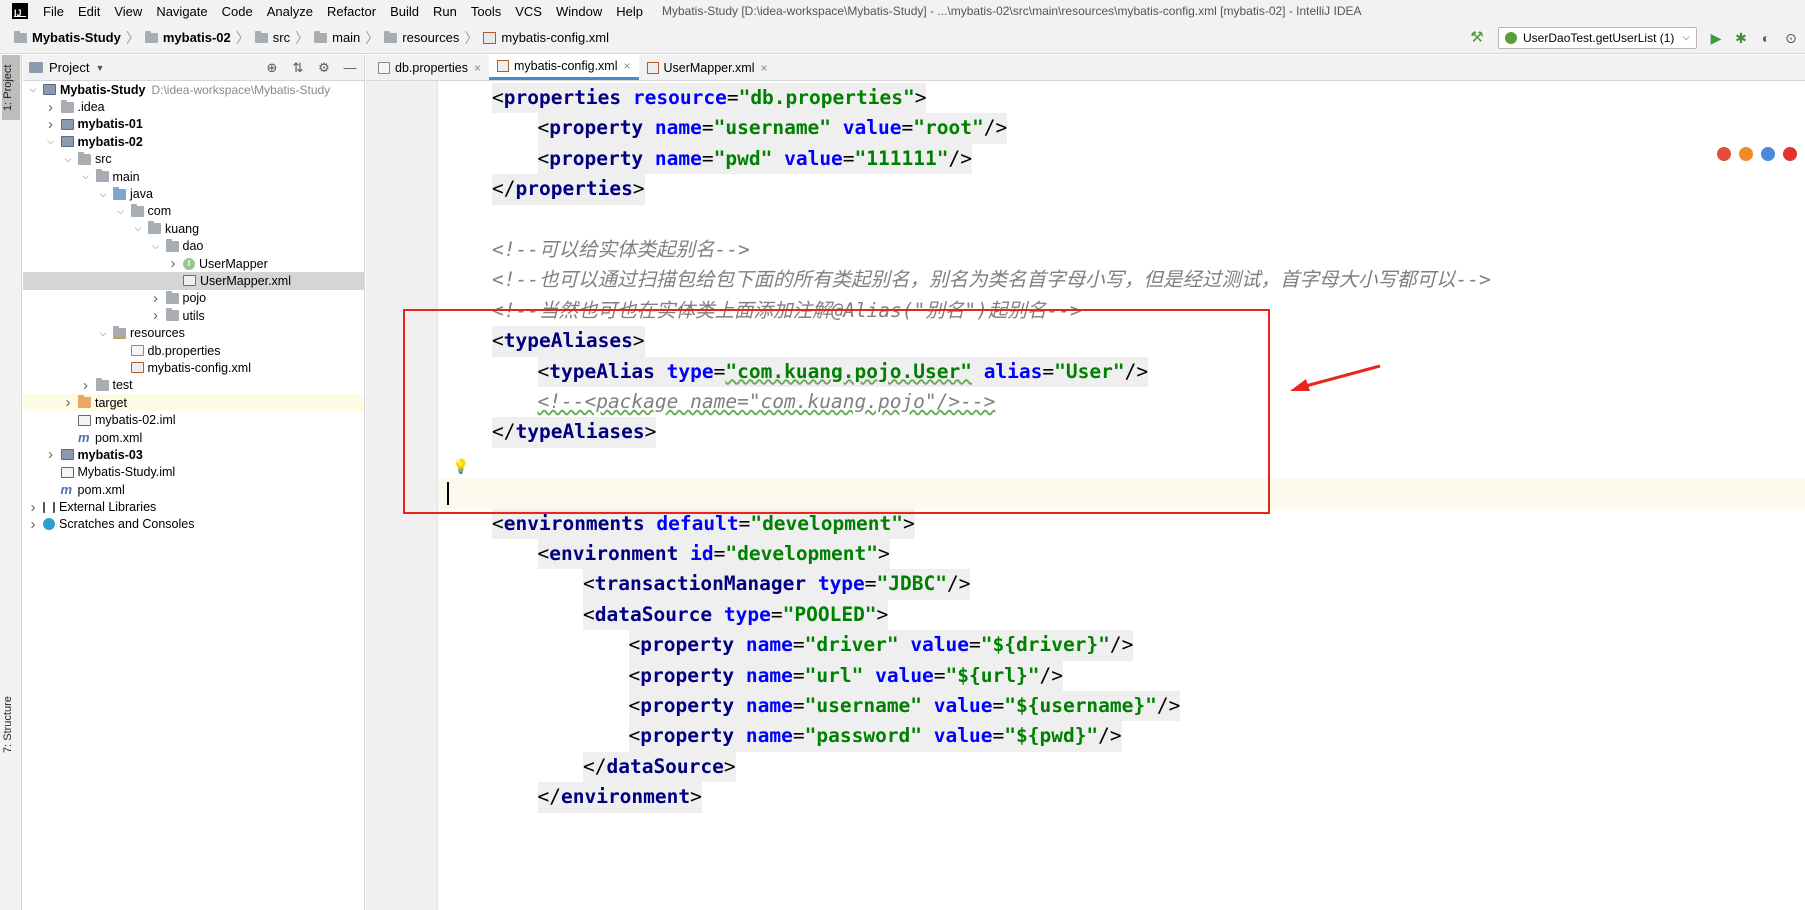 The image size is (1805, 910). I want to click on tree-node: ⌵ dao, so click(193, 246).